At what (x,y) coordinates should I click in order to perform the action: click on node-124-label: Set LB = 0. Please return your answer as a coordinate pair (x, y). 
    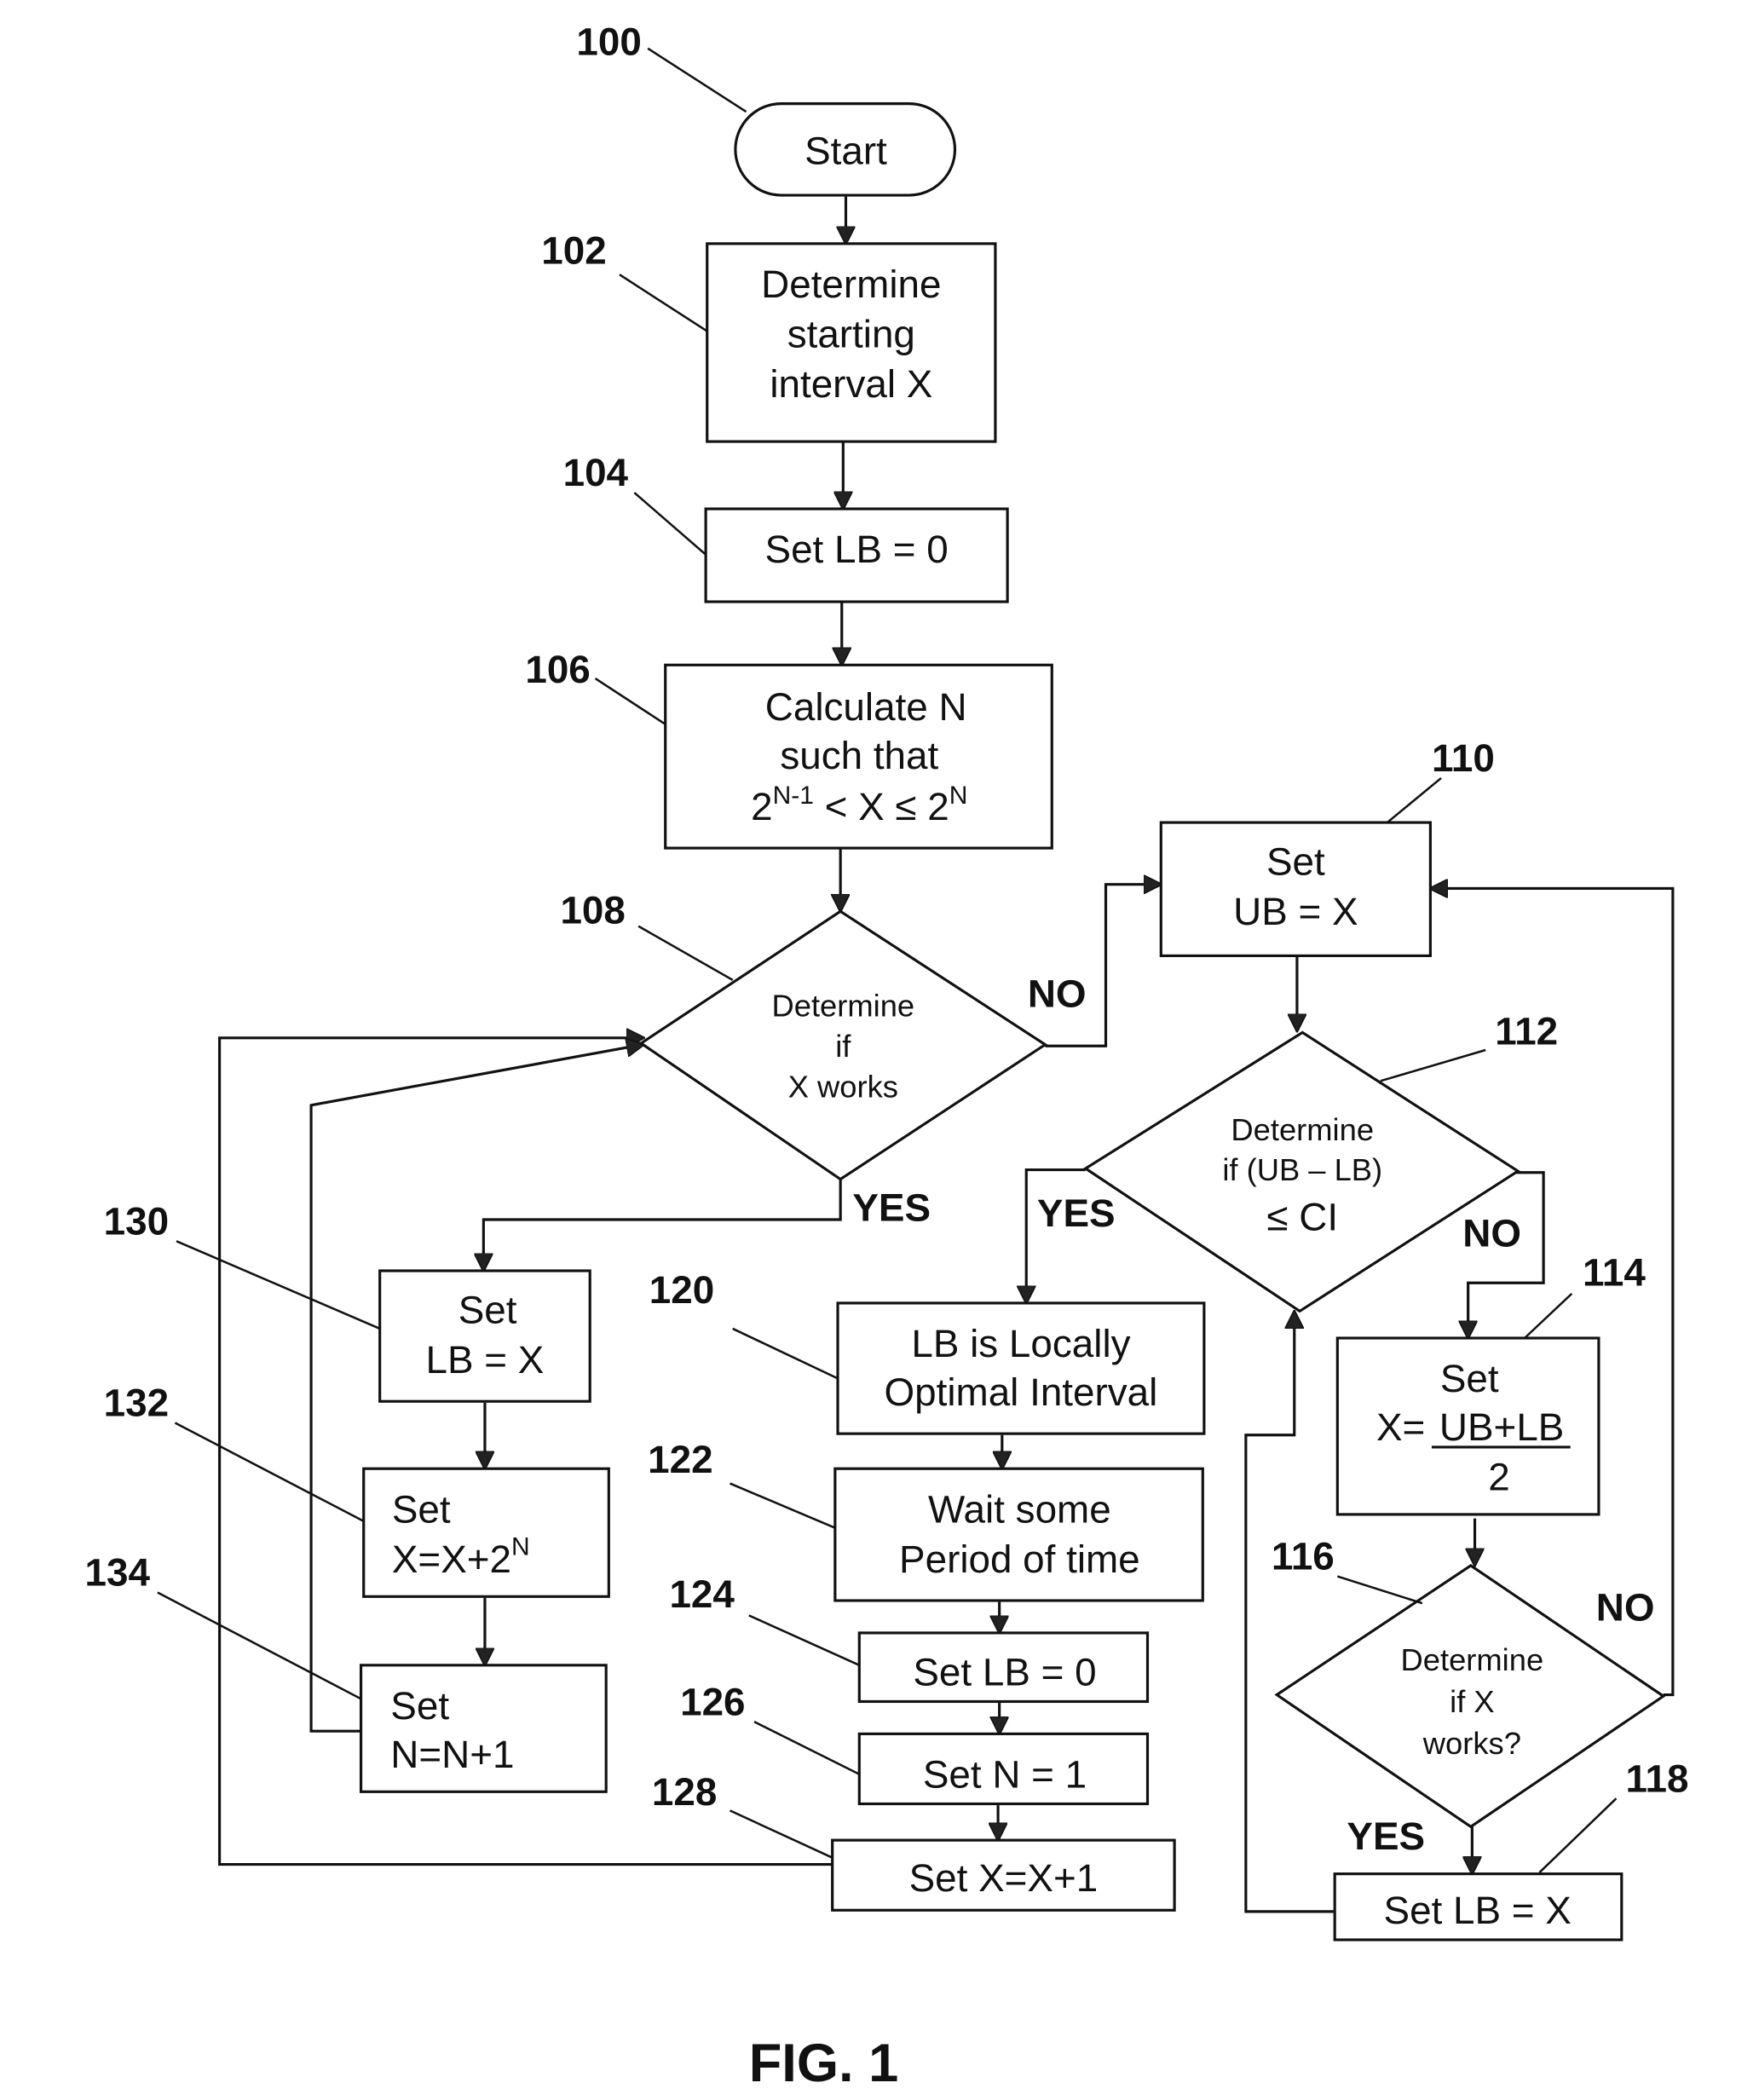
    Looking at the image, I should click on (1005, 1673).